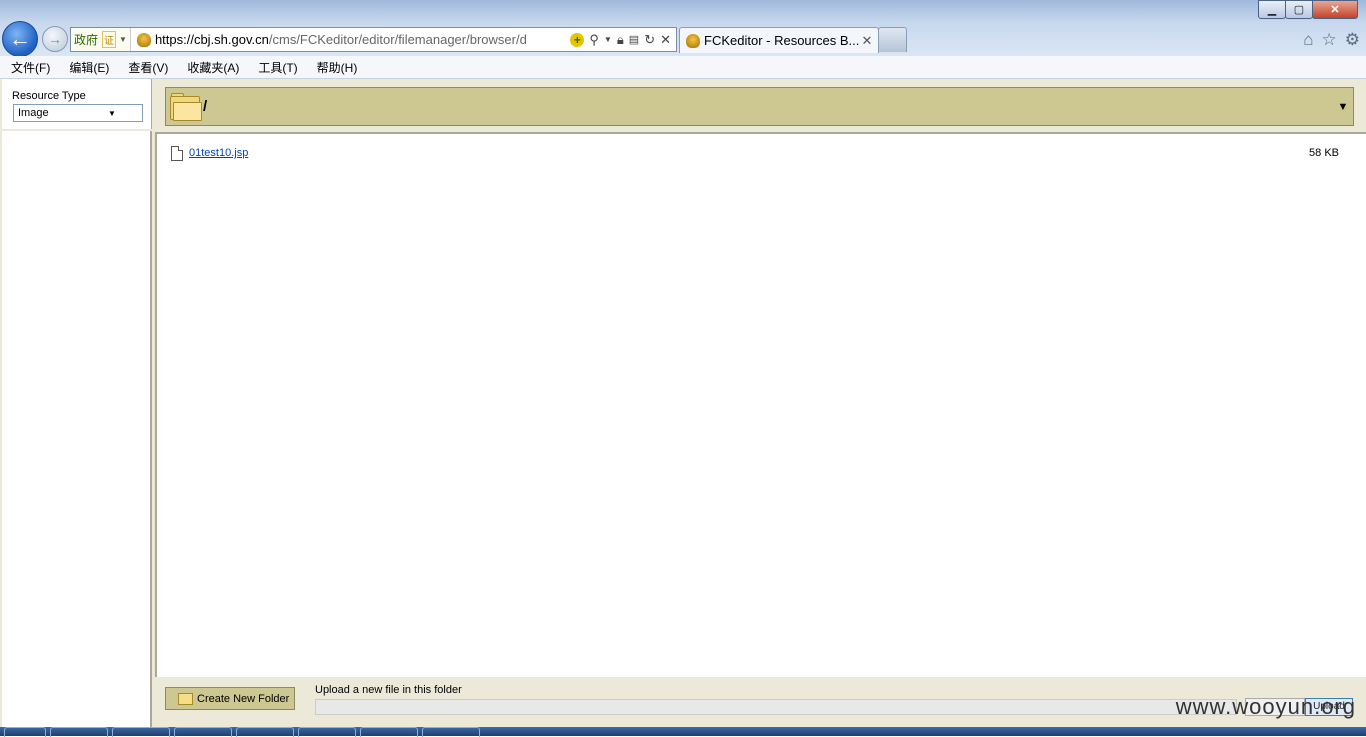 This screenshot has height=737, width=1366. I want to click on resource-type-label: Resource Type, so click(49, 96).